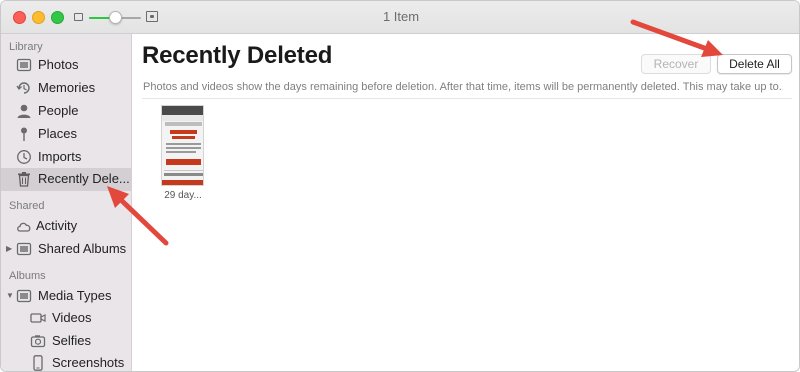 Image resolution: width=800 pixels, height=372 pixels. What do you see at coordinates (38, 318) in the screenshot?
I see `video-camera-icon` at bounding box center [38, 318].